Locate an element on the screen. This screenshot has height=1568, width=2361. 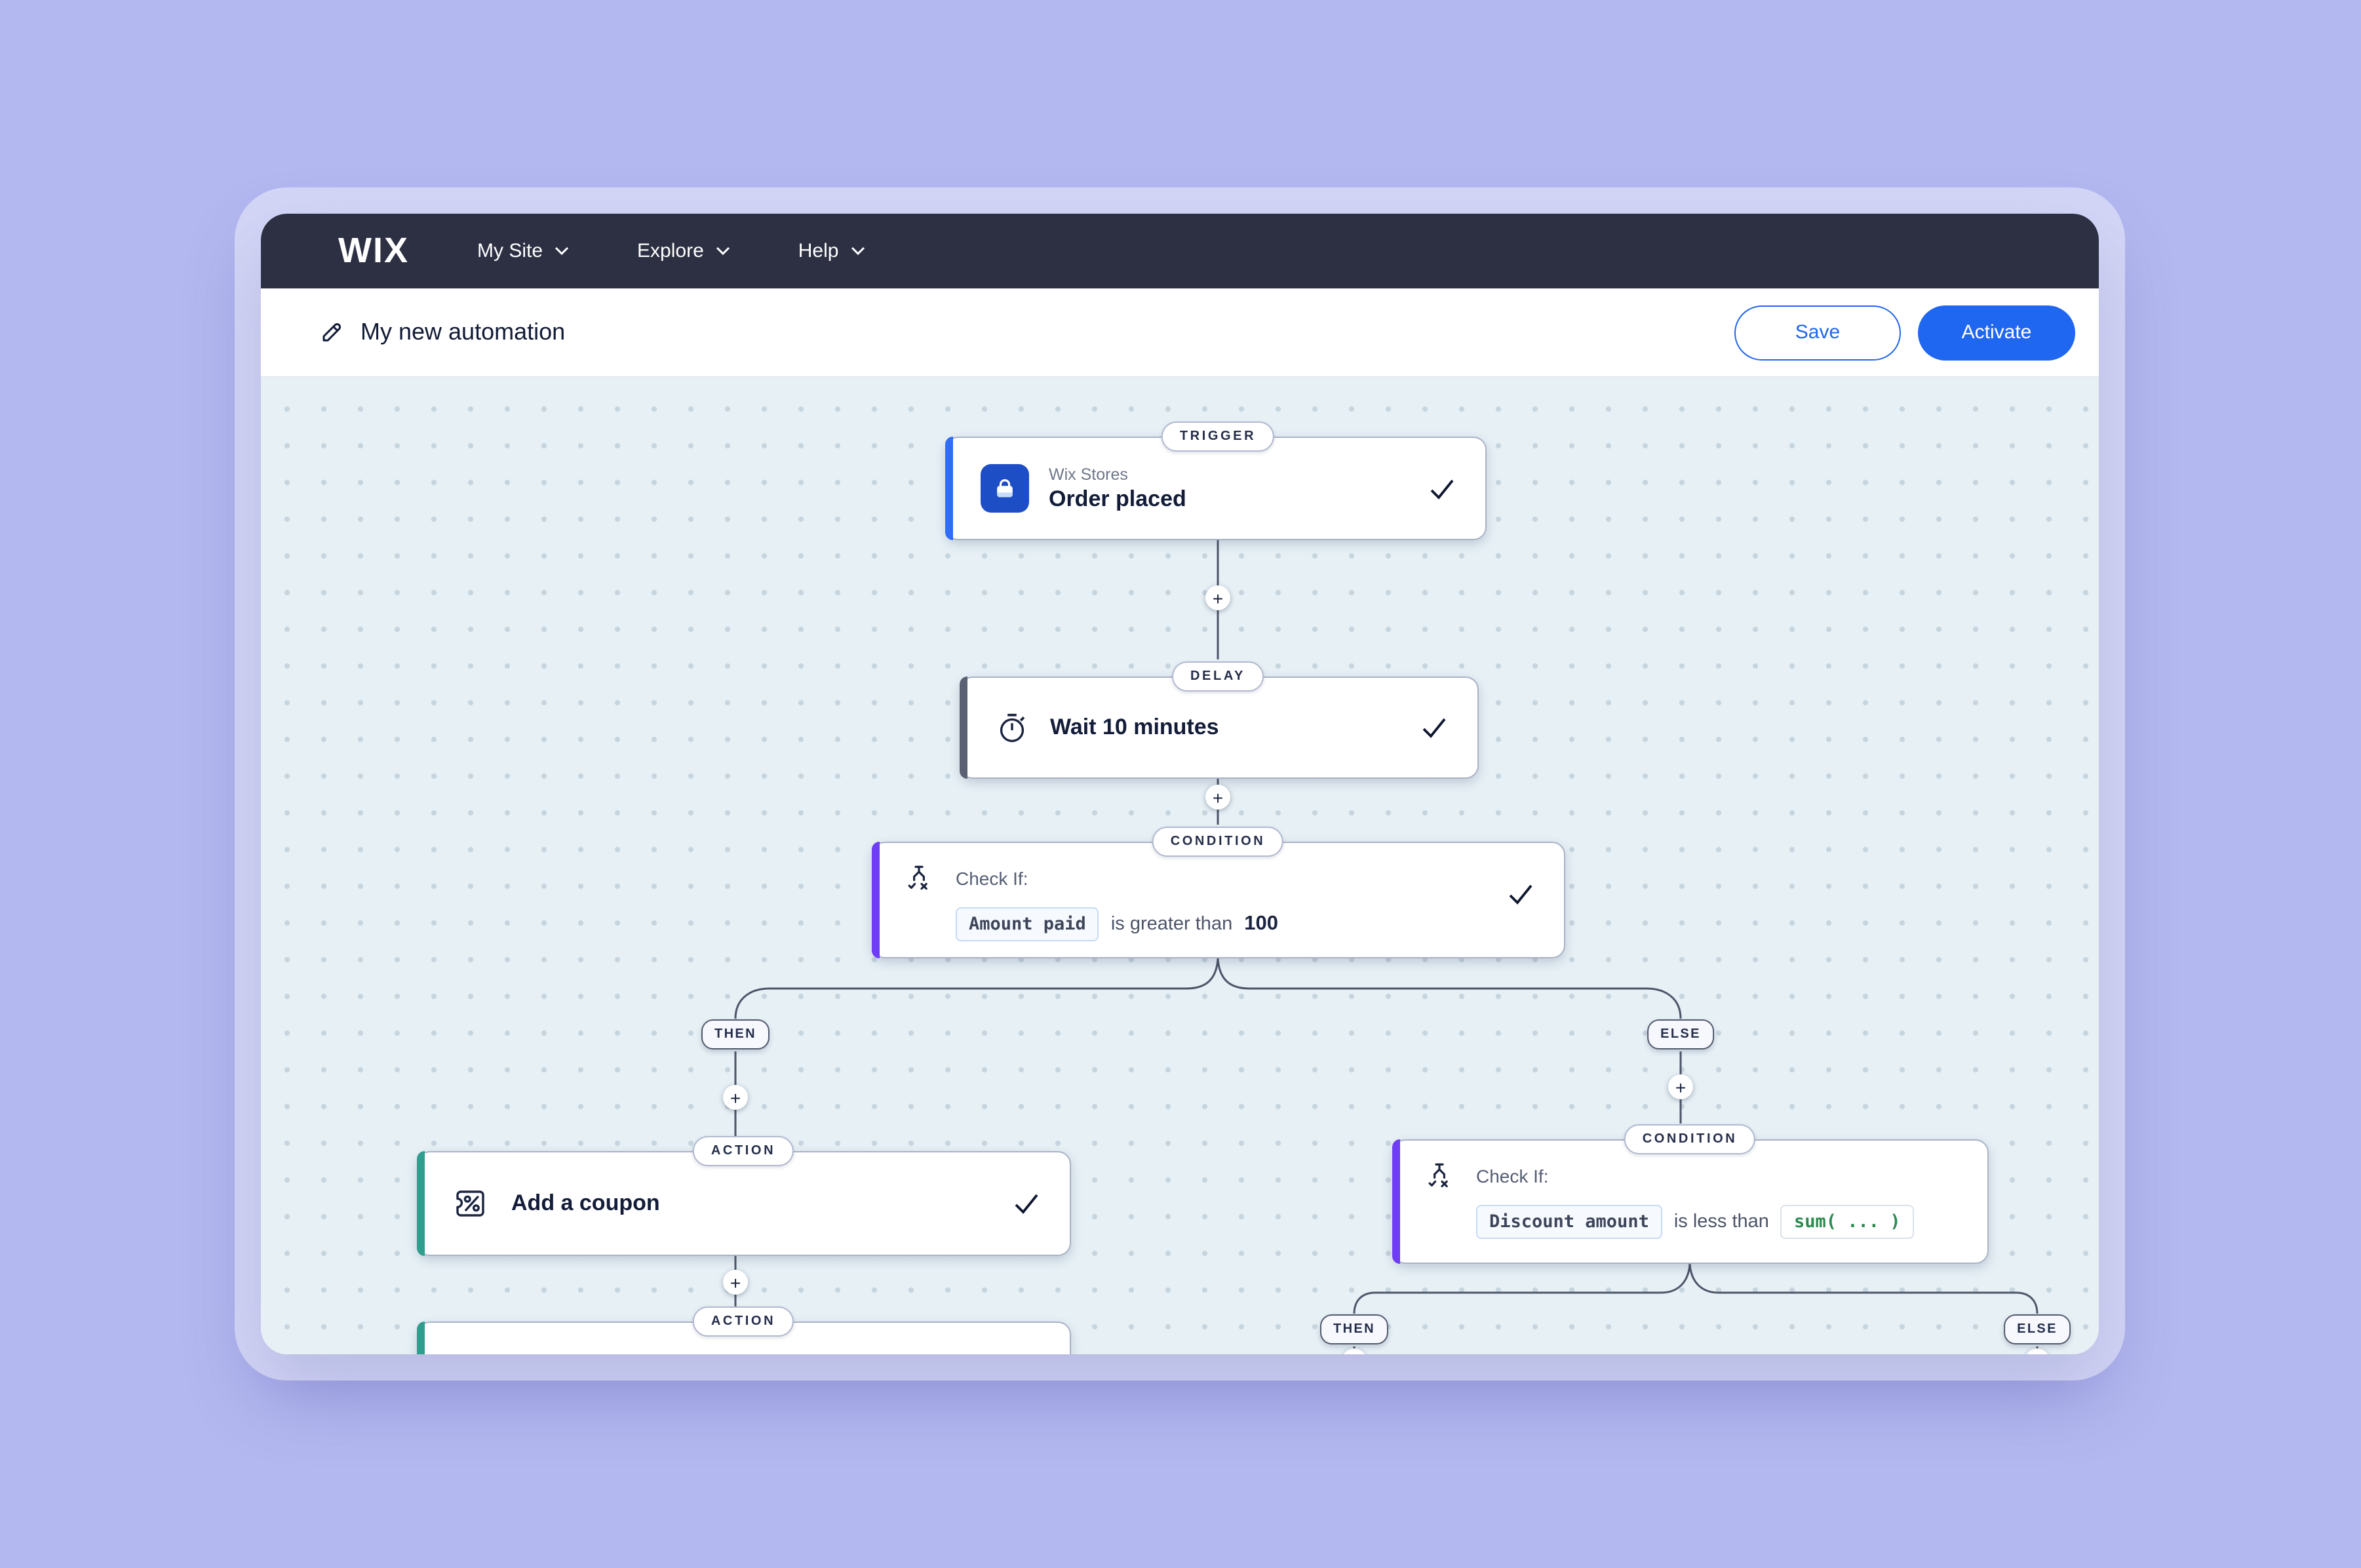
shopping-bag-icon is located at coordinates (1005, 489).